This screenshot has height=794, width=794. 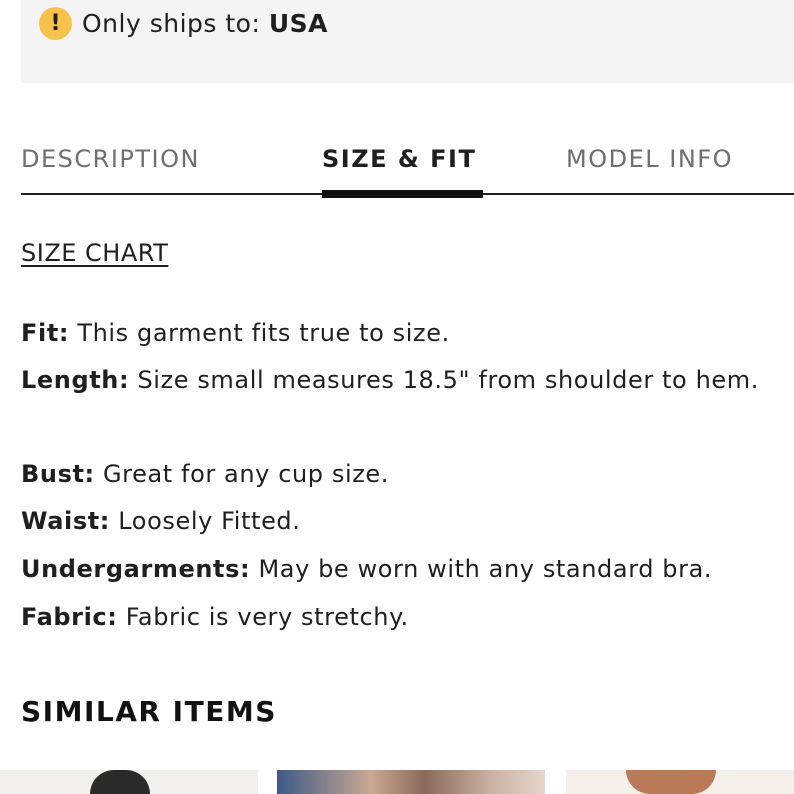 I want to click on fit-detail-key: Undergarments:, so click(x=136, y=569).